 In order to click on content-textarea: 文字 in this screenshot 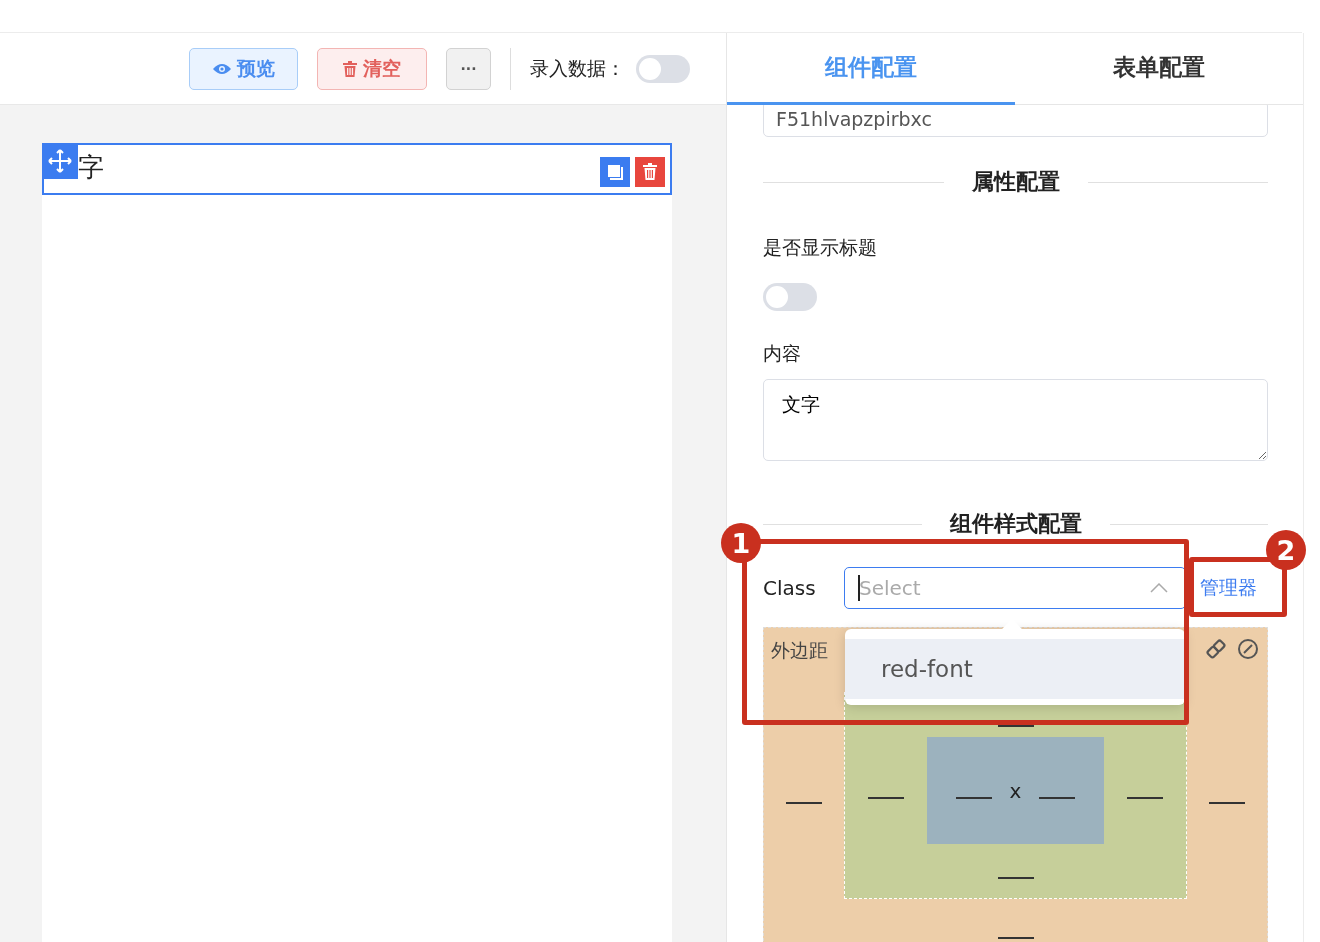, I will do `click(1015, 420)`.